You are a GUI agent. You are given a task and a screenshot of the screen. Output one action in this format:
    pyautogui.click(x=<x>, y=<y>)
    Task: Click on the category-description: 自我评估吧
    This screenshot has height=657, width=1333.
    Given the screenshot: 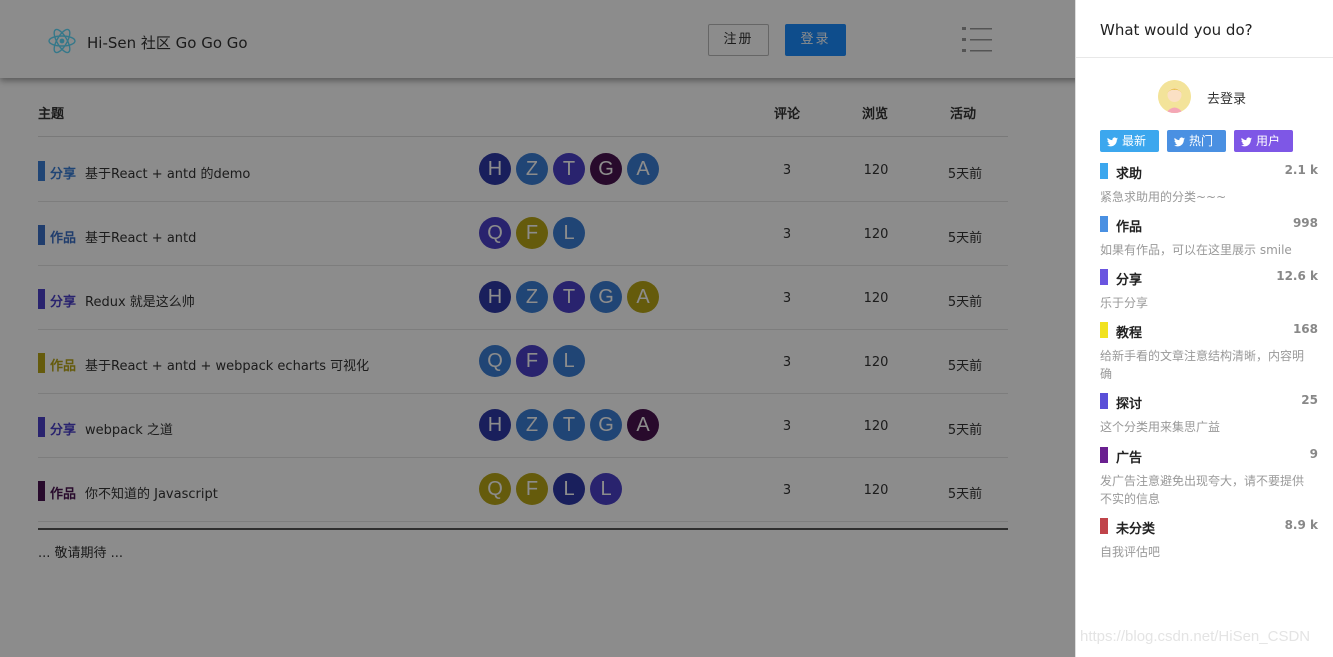 What is the action you would take?
    pyautogui.click(x=1130, y=552)
    